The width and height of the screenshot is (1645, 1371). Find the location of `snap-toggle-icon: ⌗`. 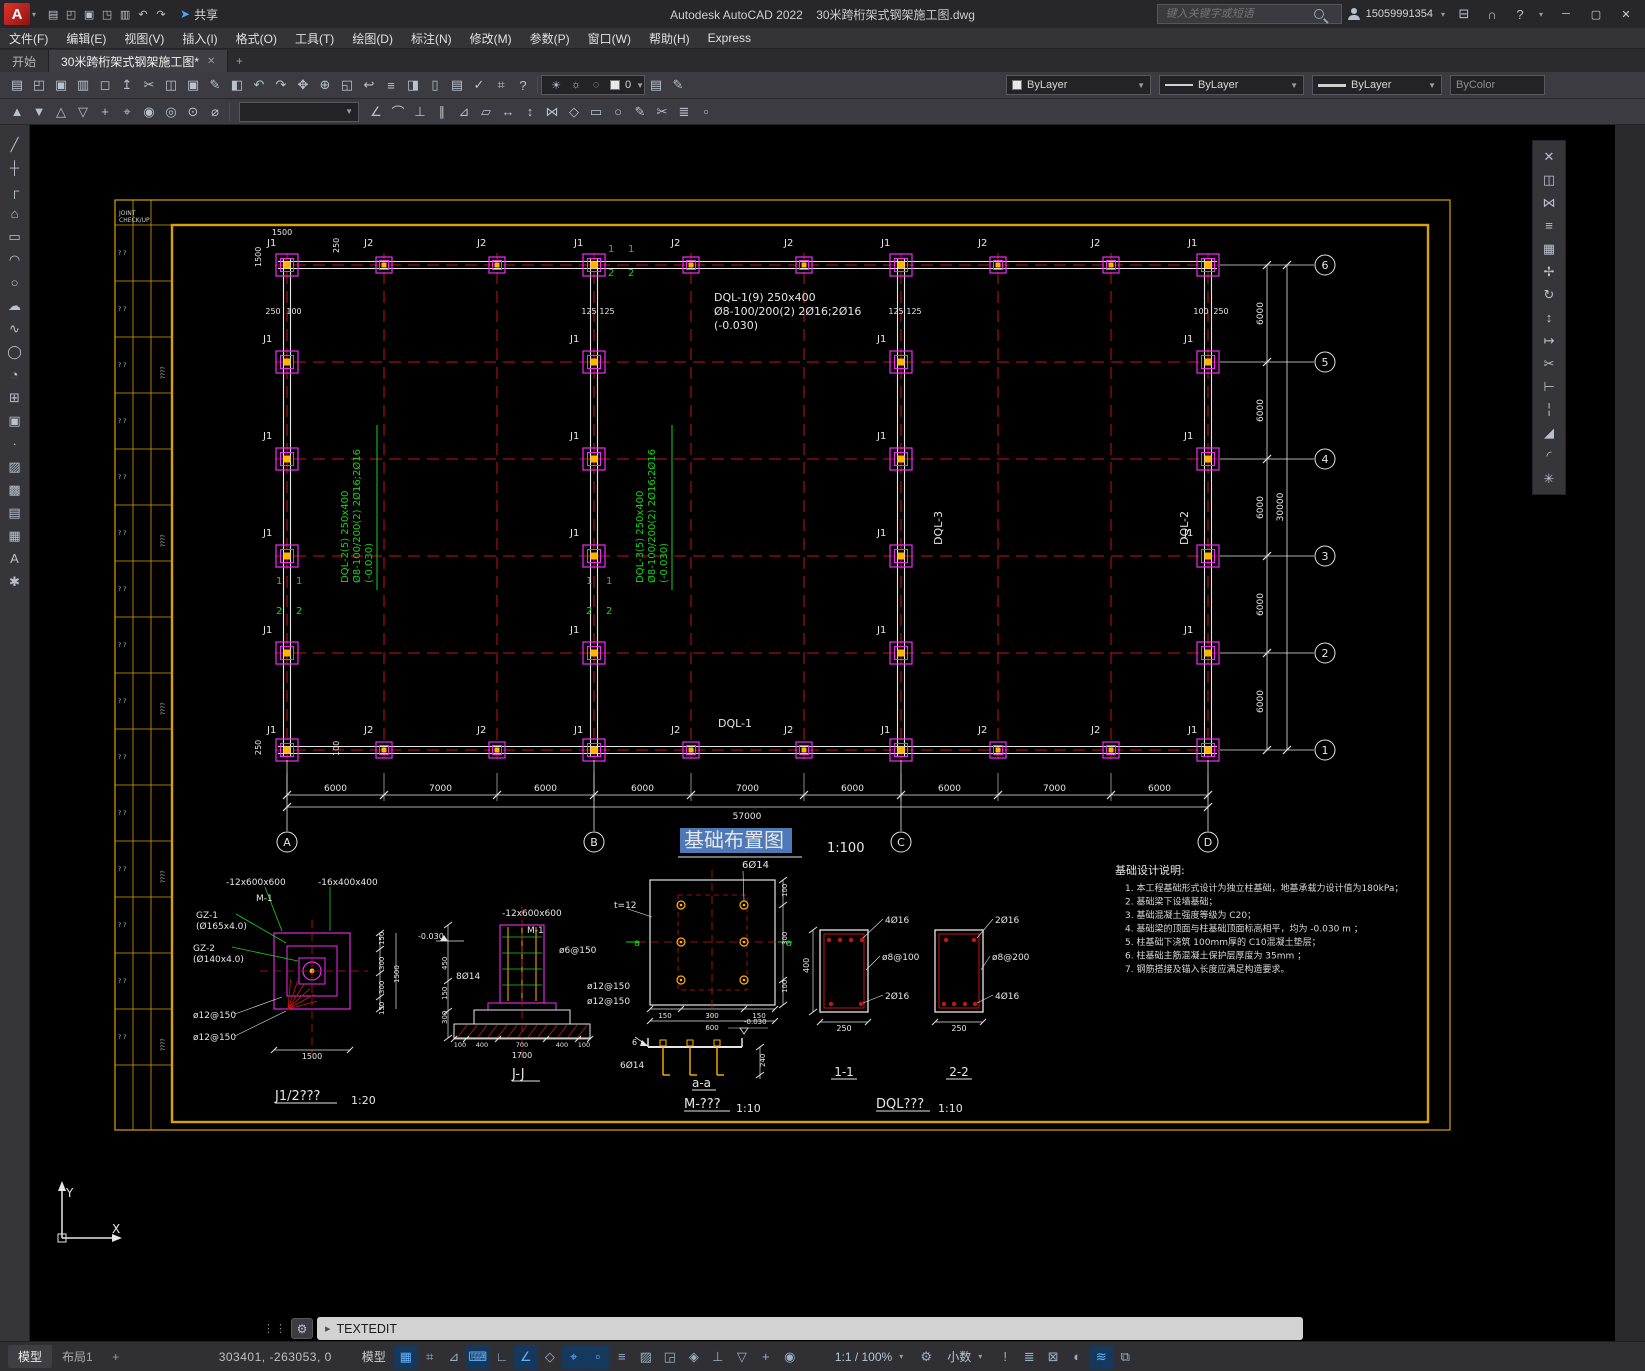

snap-toggle-icon: ⌗ is located at coordinates (430, 1357).